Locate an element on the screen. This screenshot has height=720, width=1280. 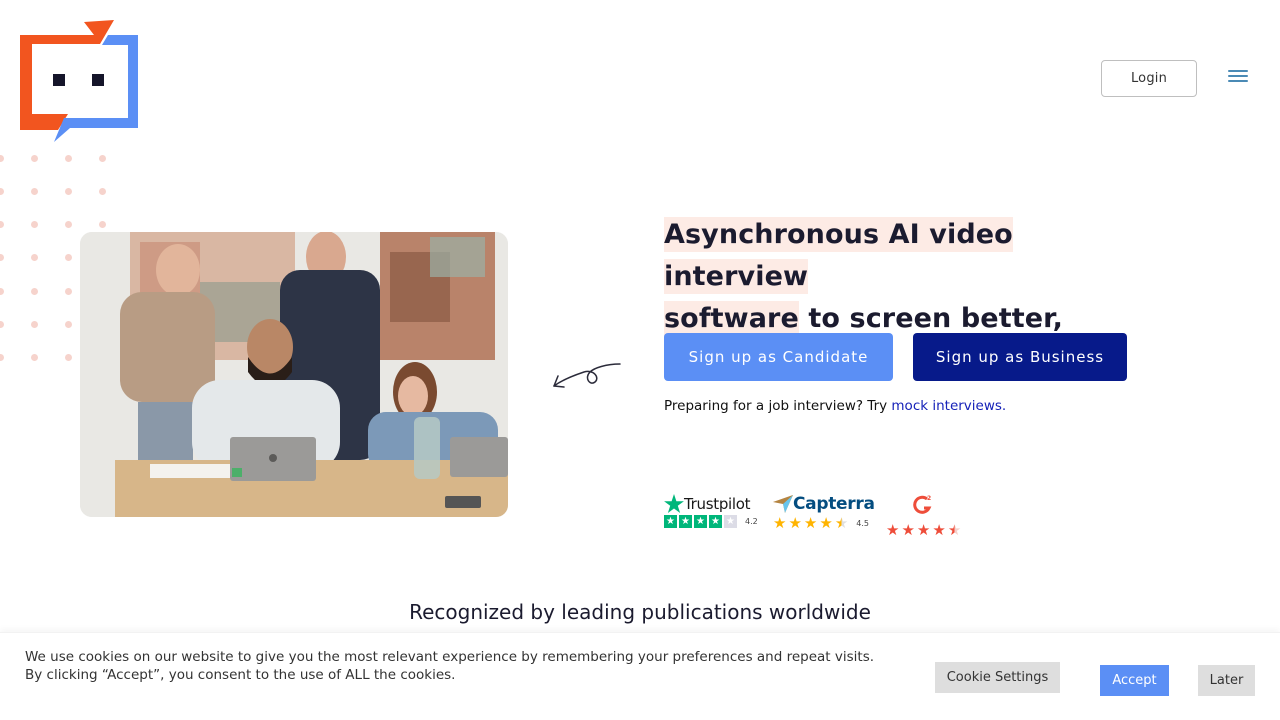
capterra-brand: Capterra is located at coordinates (824, 504).